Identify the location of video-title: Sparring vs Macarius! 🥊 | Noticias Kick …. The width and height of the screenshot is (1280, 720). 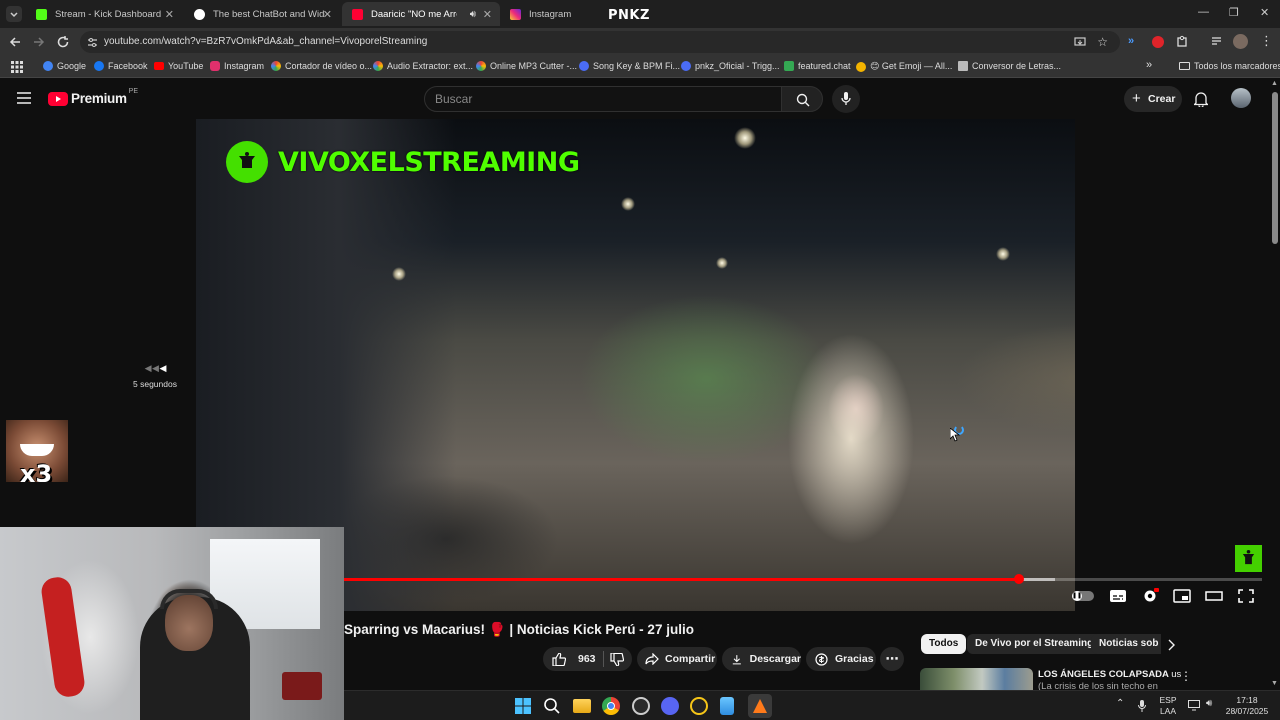
(519, 629).